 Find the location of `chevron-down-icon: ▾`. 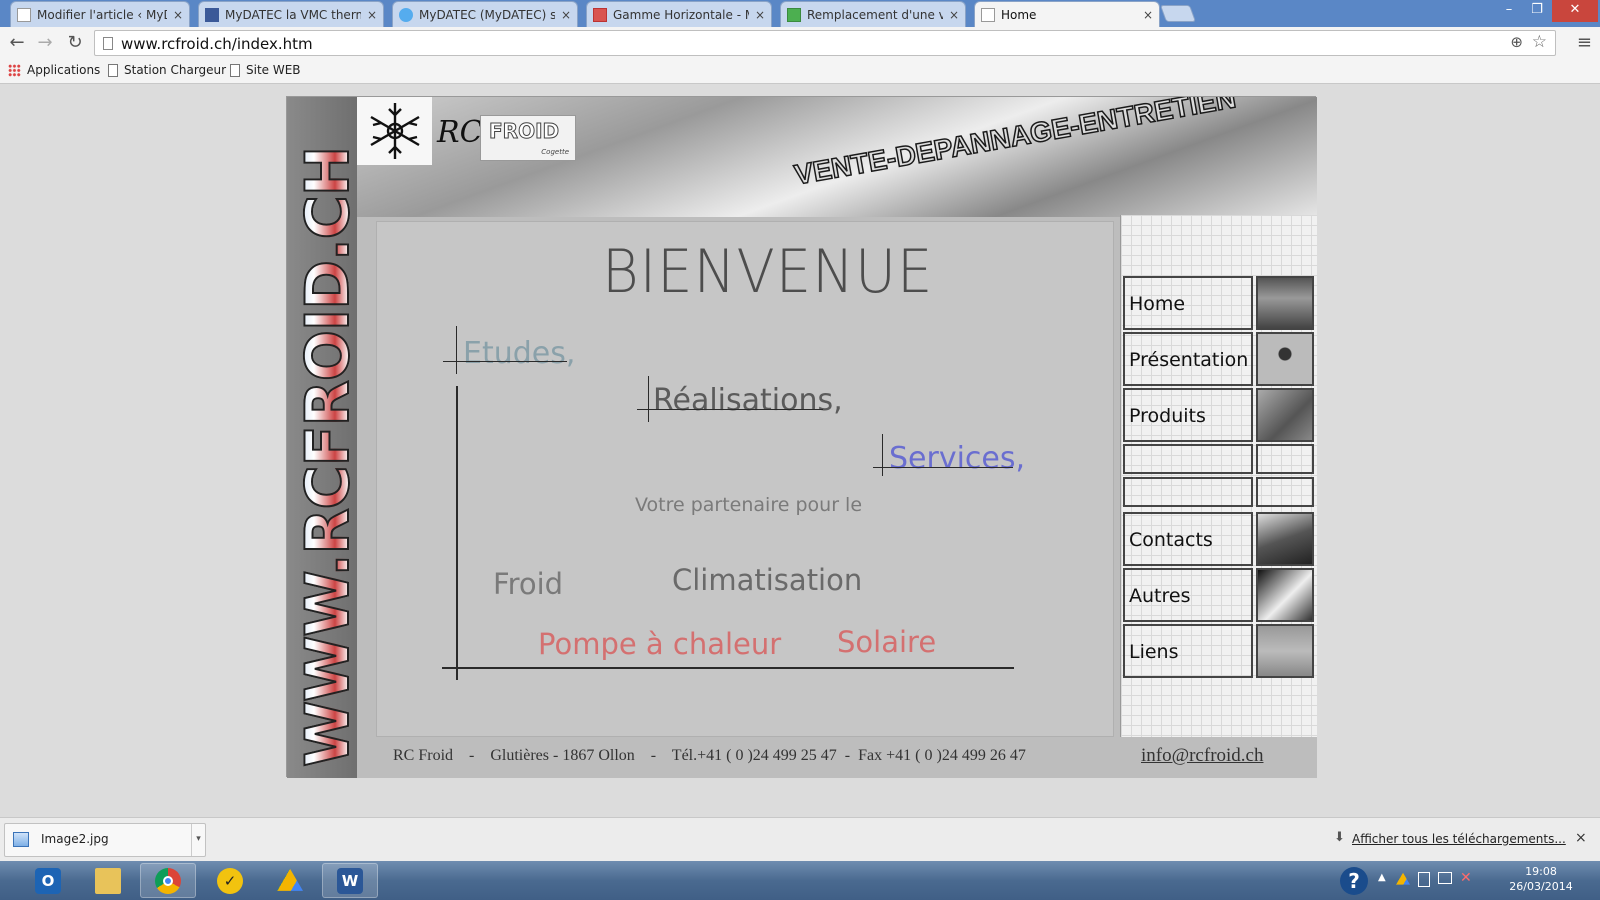

chevron-down-icon: ▾ is located at coordinates (198, 840).